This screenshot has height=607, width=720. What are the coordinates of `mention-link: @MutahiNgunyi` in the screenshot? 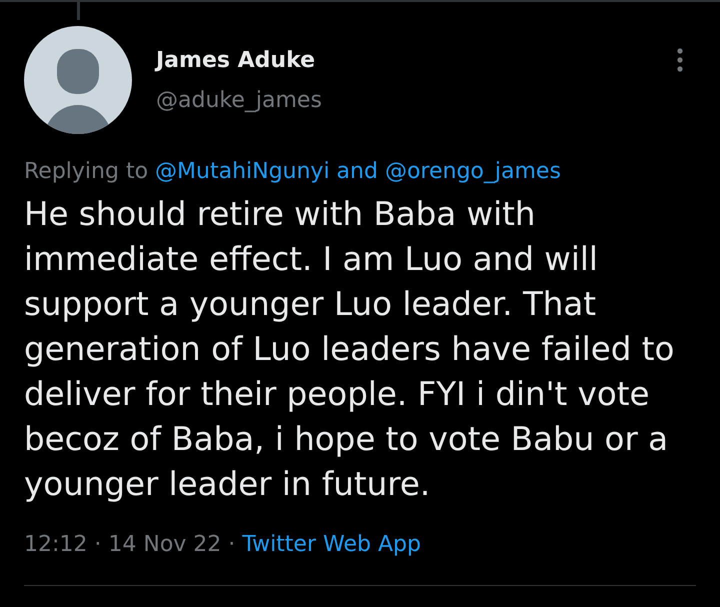 It's located at (242, 171).